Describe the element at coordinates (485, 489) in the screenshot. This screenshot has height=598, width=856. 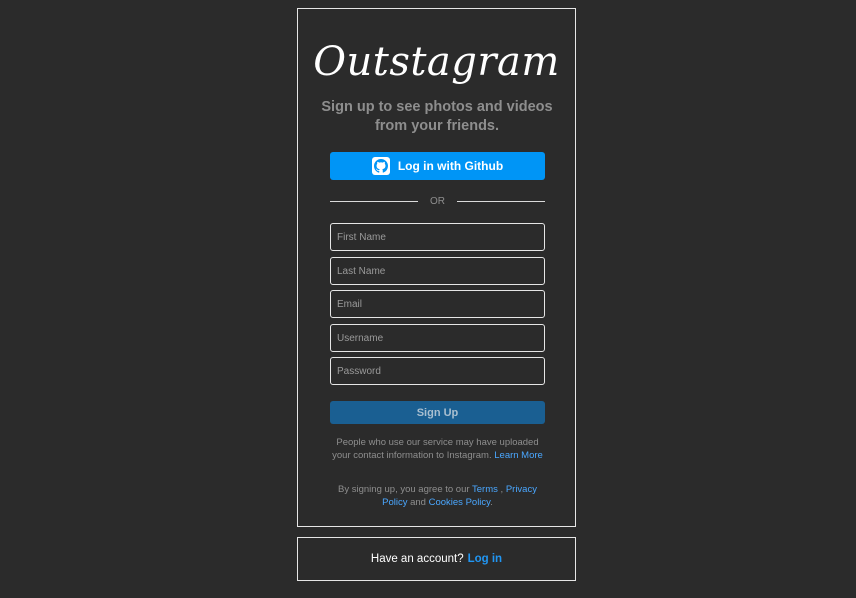
I see `terms-link: Terms` at that location.